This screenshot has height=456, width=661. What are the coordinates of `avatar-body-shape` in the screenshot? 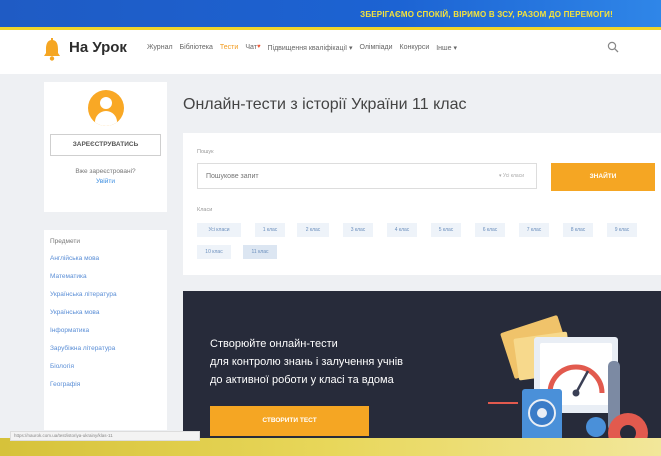 It's located at (106, 118).